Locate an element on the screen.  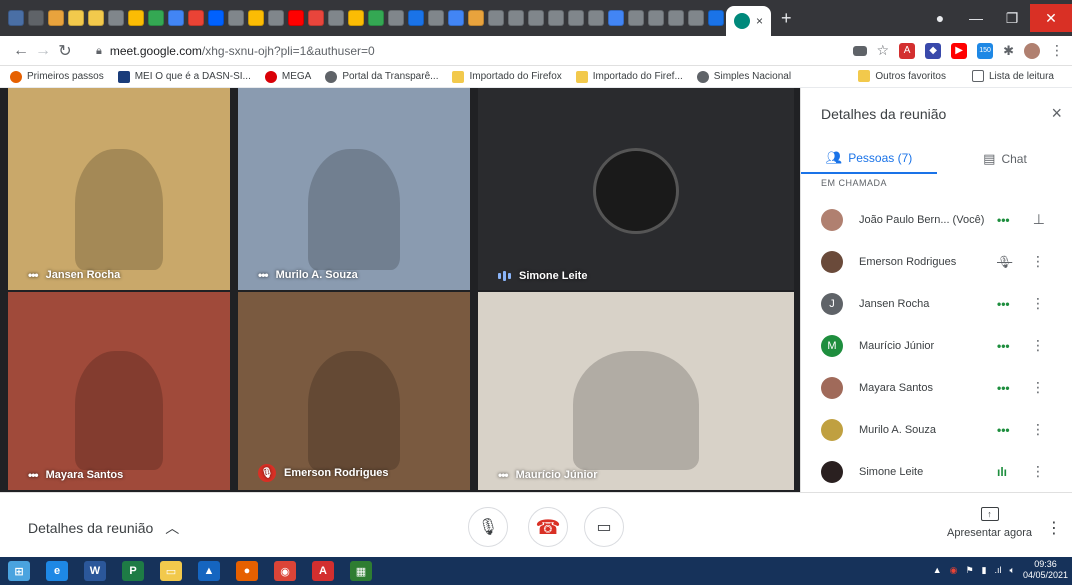
taskbar-app: P is located at coordinates (133, 571).